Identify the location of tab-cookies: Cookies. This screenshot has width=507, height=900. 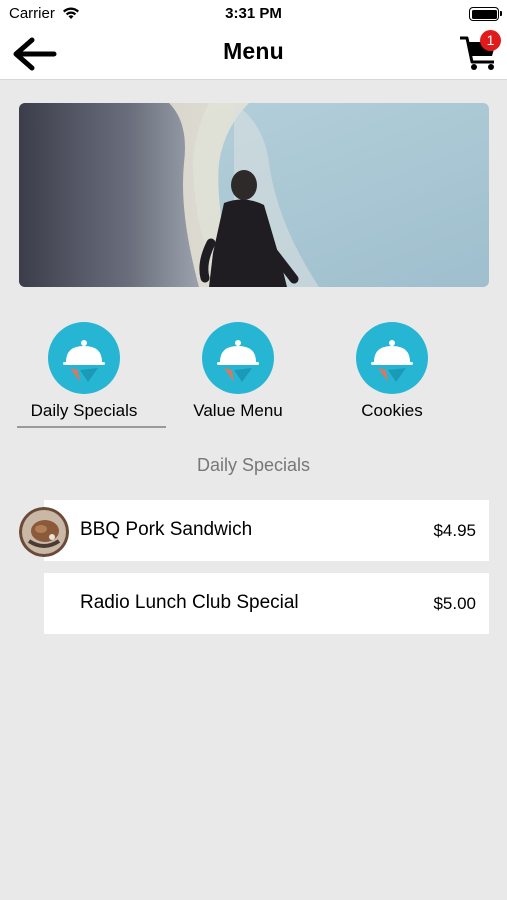
(392, 377).